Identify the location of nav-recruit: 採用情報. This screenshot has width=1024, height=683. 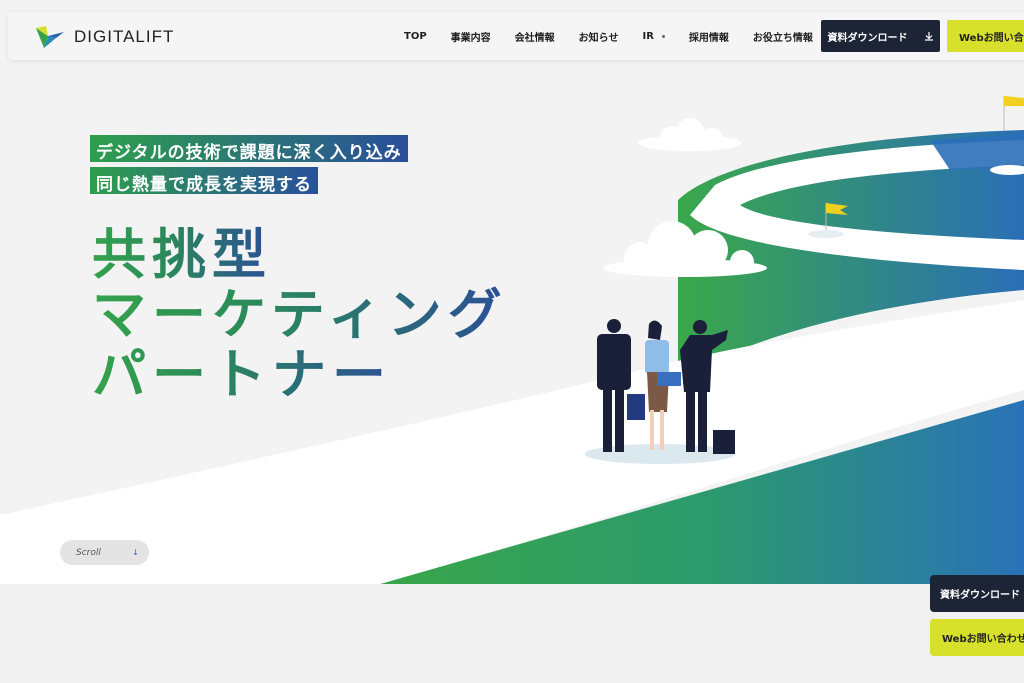
(709, 36).